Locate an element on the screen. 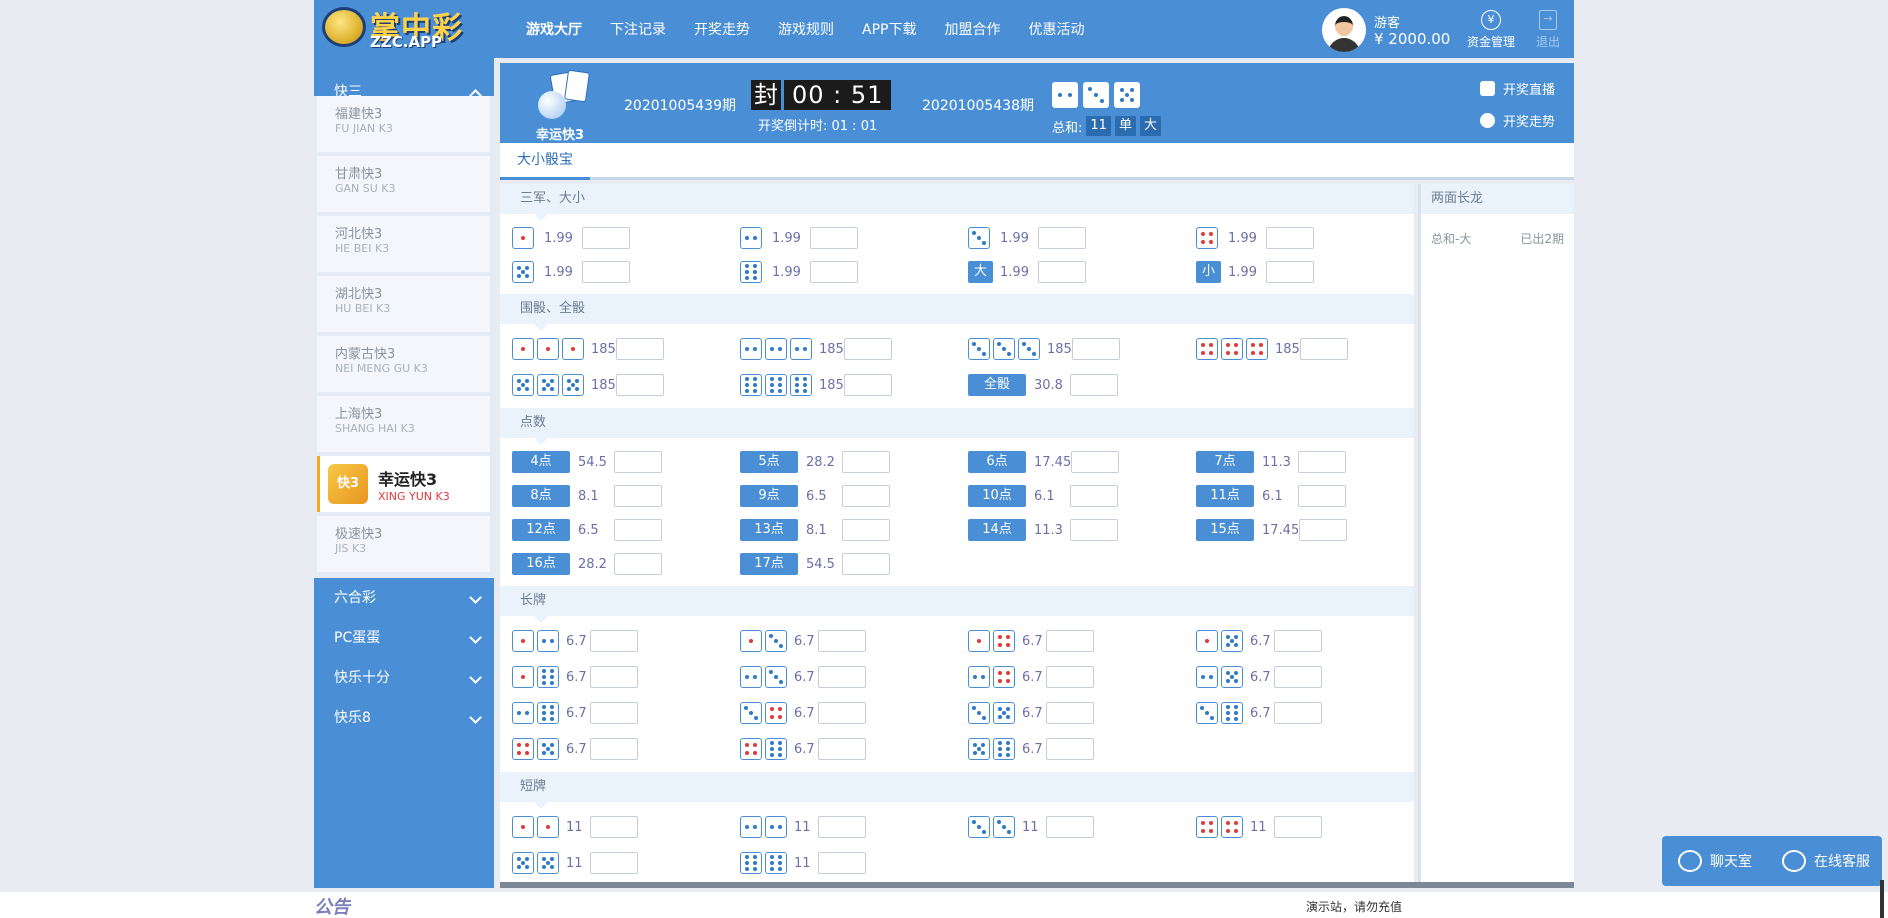 This screenshot has width=1888, height=918. bet-cell: 8点 8.1 is located at coordinates (626, 496).